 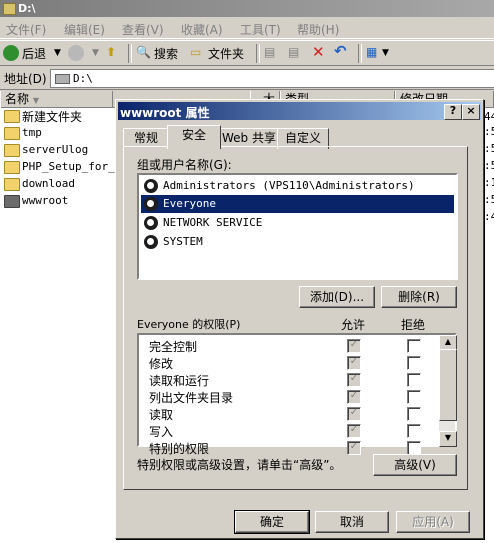 What do you see at coordinates (340, 51) in the screenshot?
I see `undo-icon: ↶` at bounding box center [340, 51].